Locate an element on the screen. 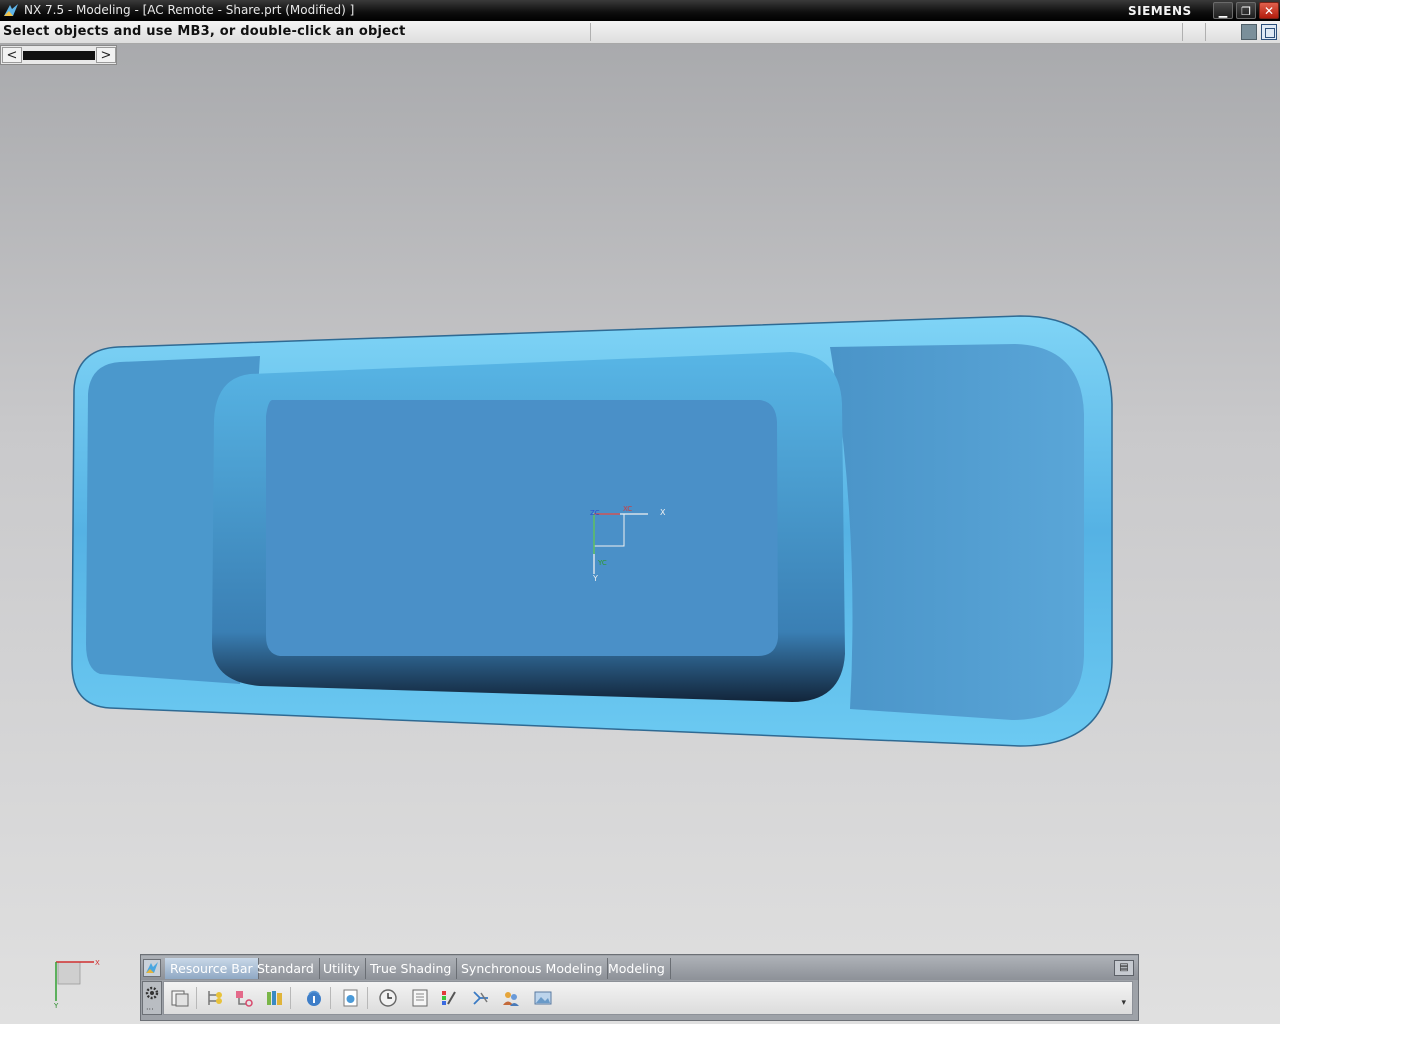 The image size is (1418, 1040). reuse-library-icon is located at coordinates (275, 998).